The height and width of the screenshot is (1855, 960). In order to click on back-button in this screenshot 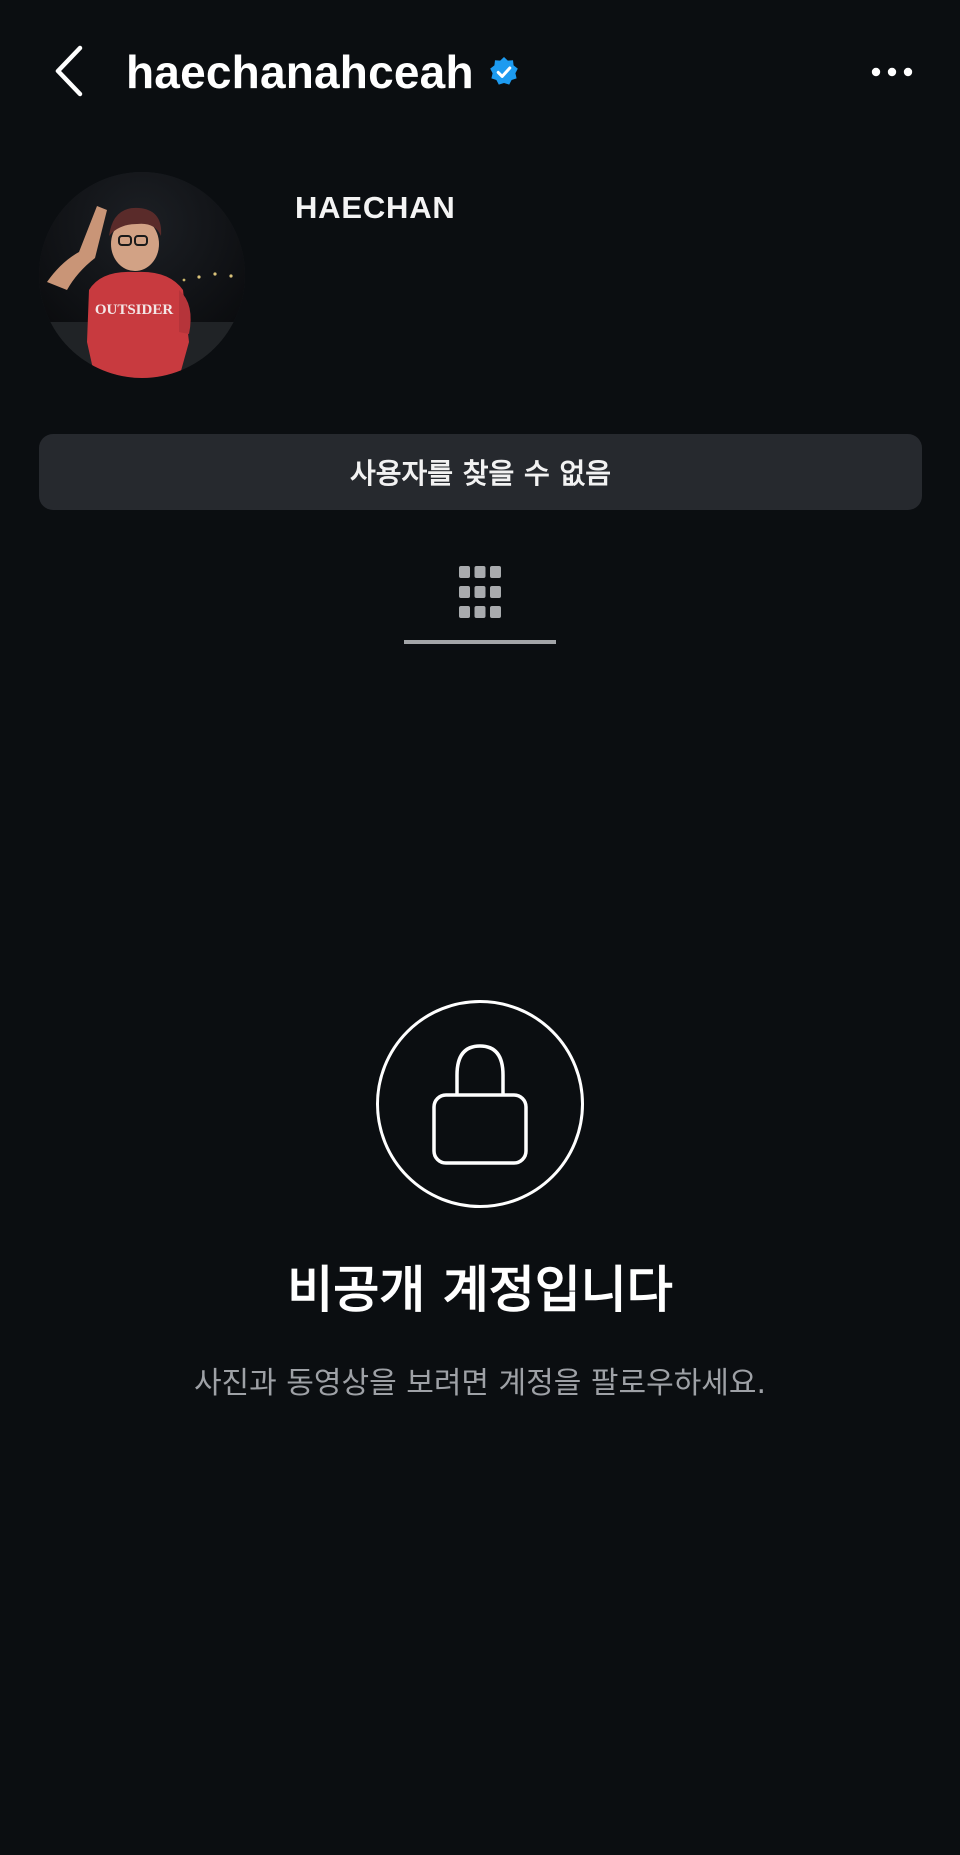, I will do `click(68, 71)`.